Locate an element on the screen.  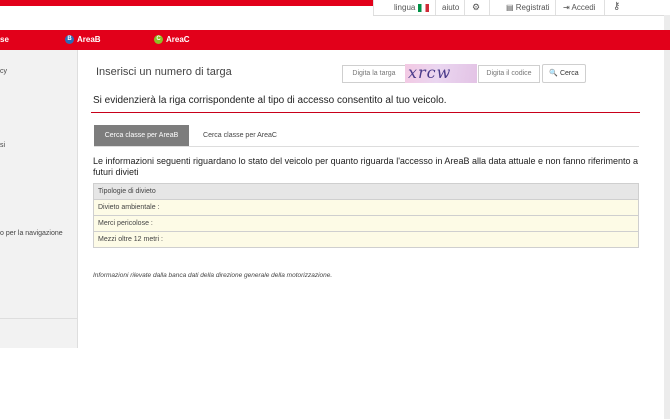
tab-areac: Cerca classe per AreaC is located at coordinates (240, 135).